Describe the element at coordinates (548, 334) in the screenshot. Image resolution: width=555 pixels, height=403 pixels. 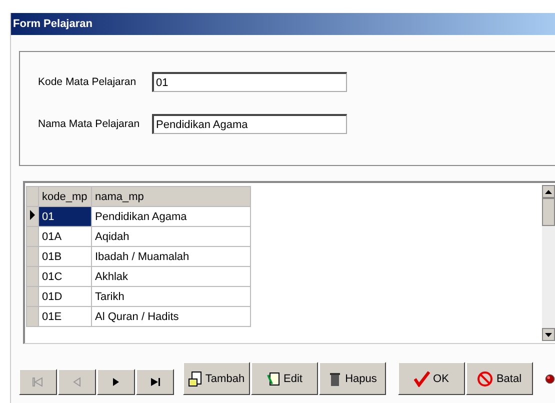
I see `down-arrow-icon` at that location.